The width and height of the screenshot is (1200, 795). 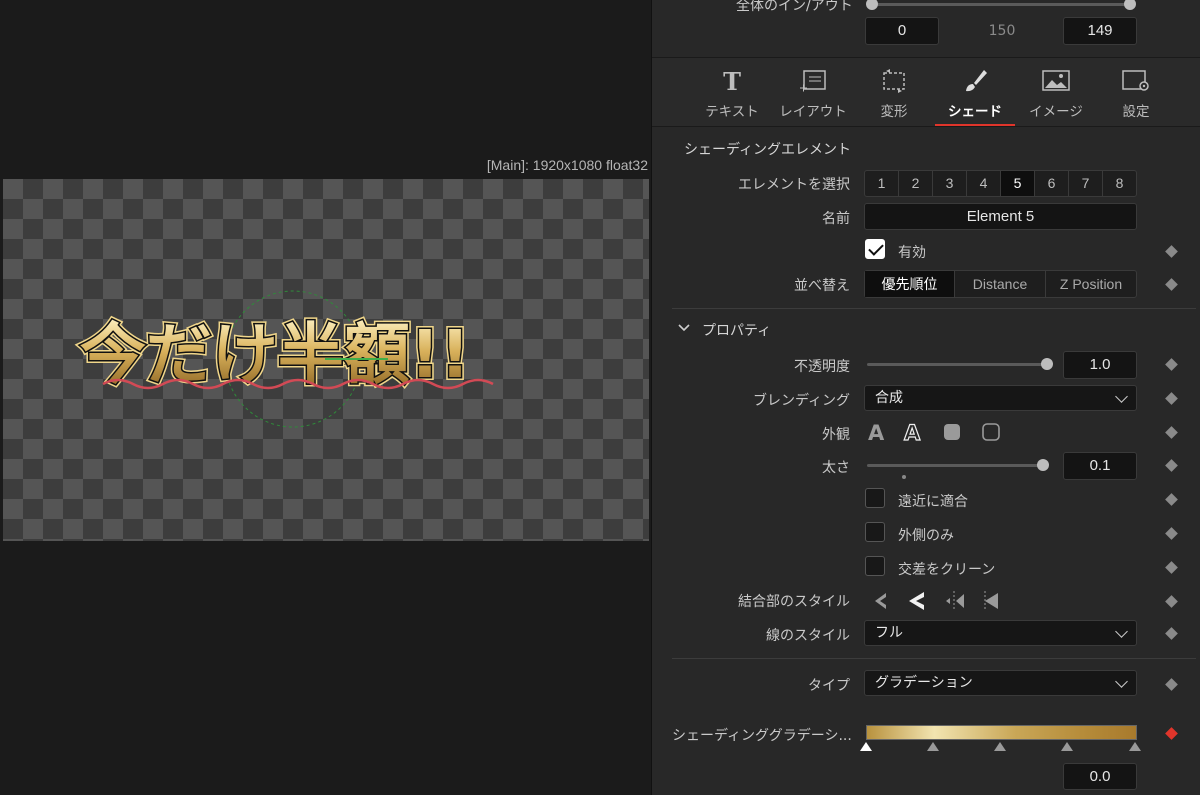 I want to click on thickness-default-marker, so click(x=904, y=477).